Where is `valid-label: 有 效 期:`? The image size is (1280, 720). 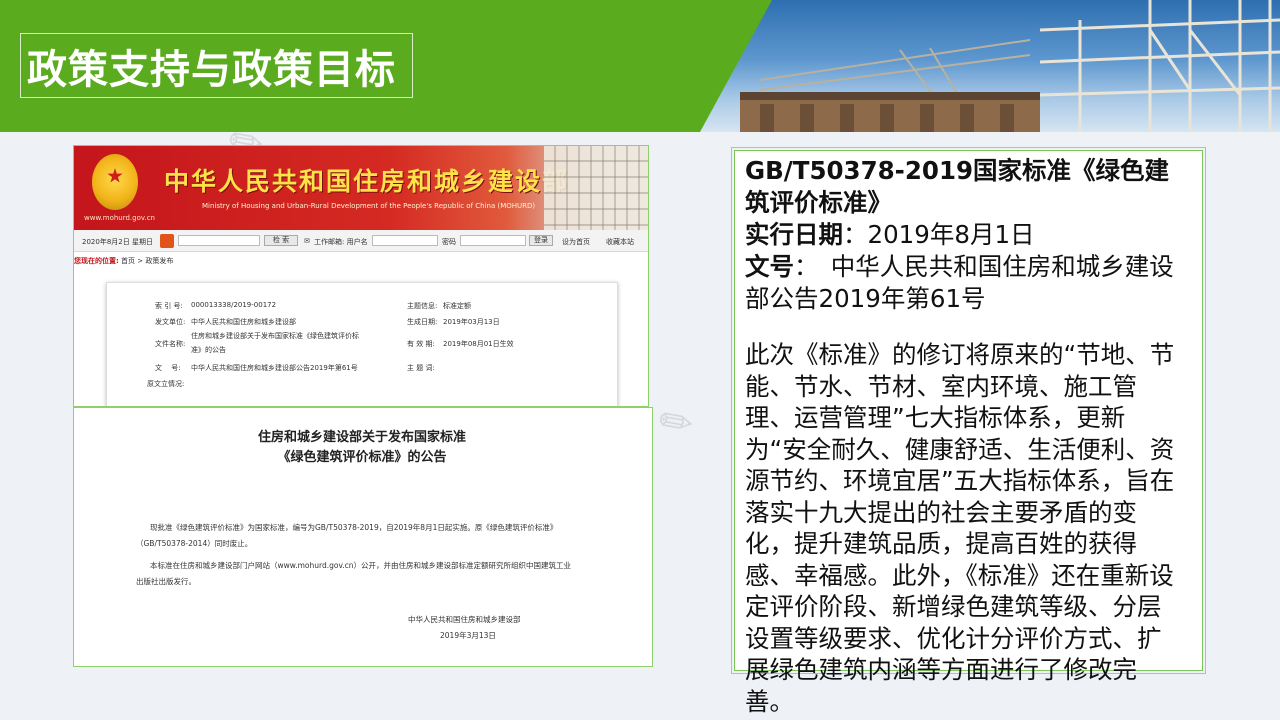 valid-label: 有 效 期: is located at coordinates (421, 344).